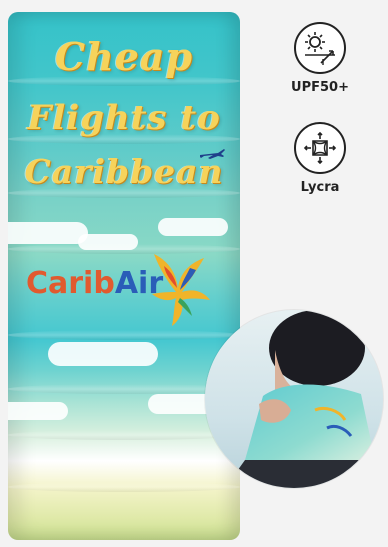 The width and height of the screenshot is (388, 547). I want to click on slogan-line-2: Flights to, so click(124, 118).